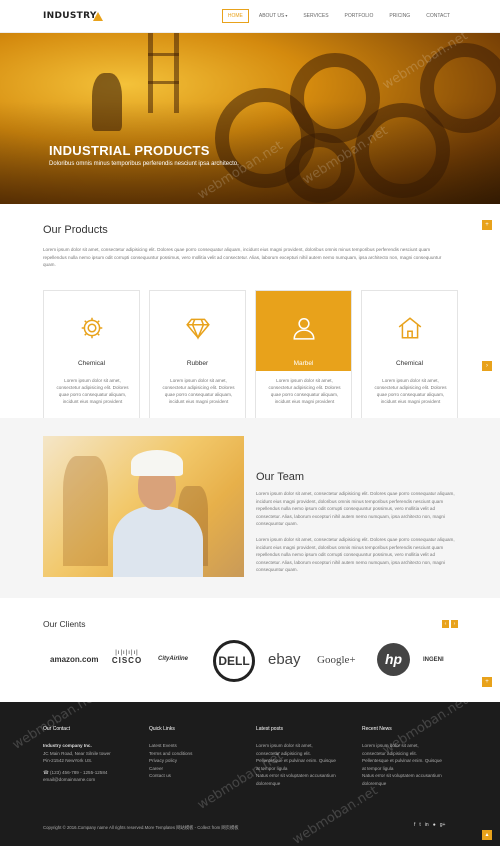 Image resolution: width=500 pixels, height=846 pixels. I want to click on phone-line: ☎ (123) 456-789 - 1255-12584, so click(90, 773).